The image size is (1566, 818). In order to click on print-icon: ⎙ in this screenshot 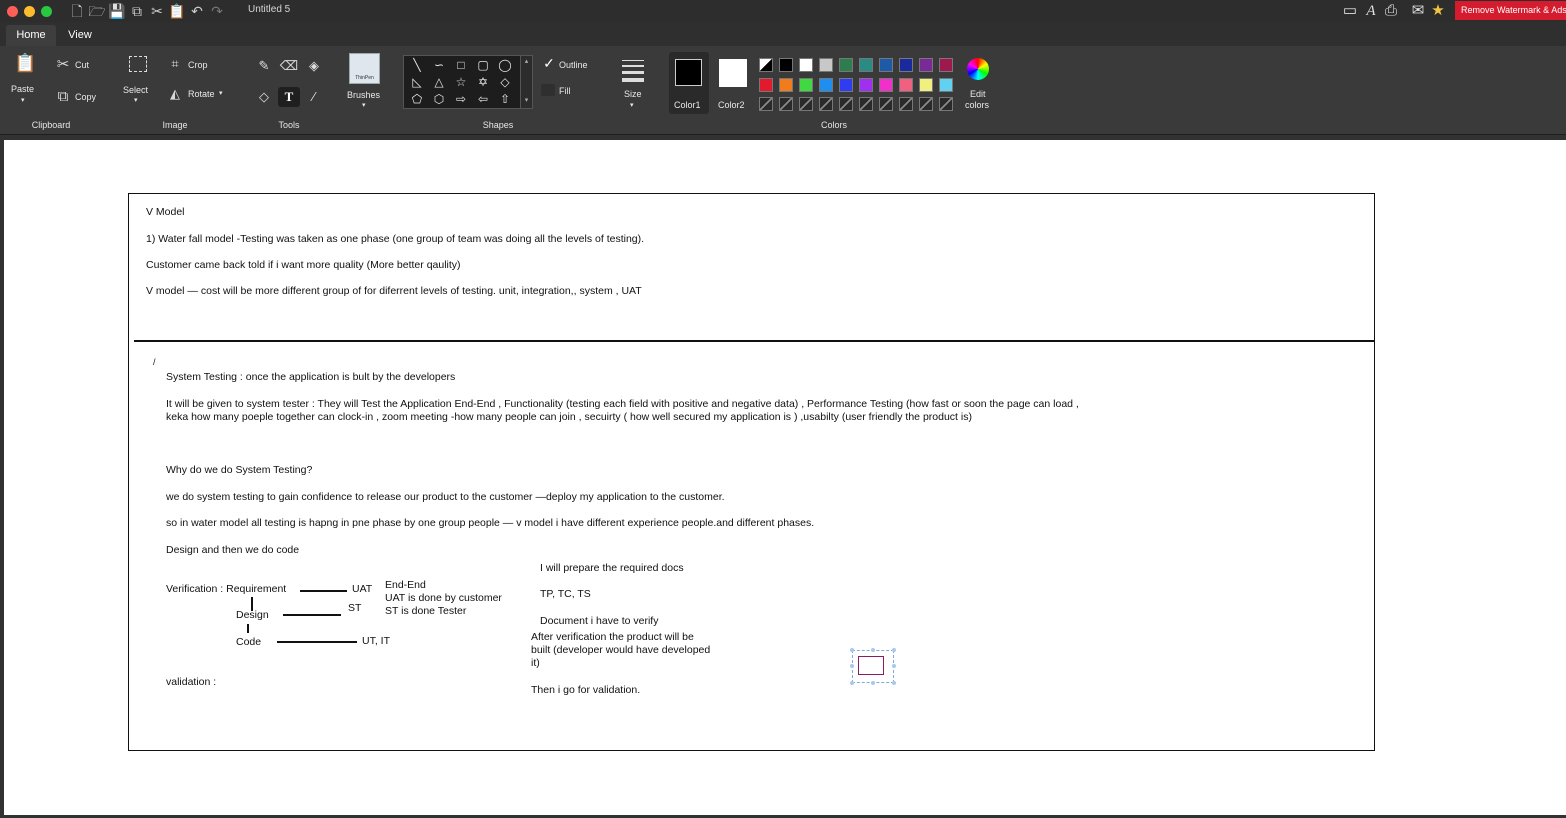, I will do `click(1391, 11)`.